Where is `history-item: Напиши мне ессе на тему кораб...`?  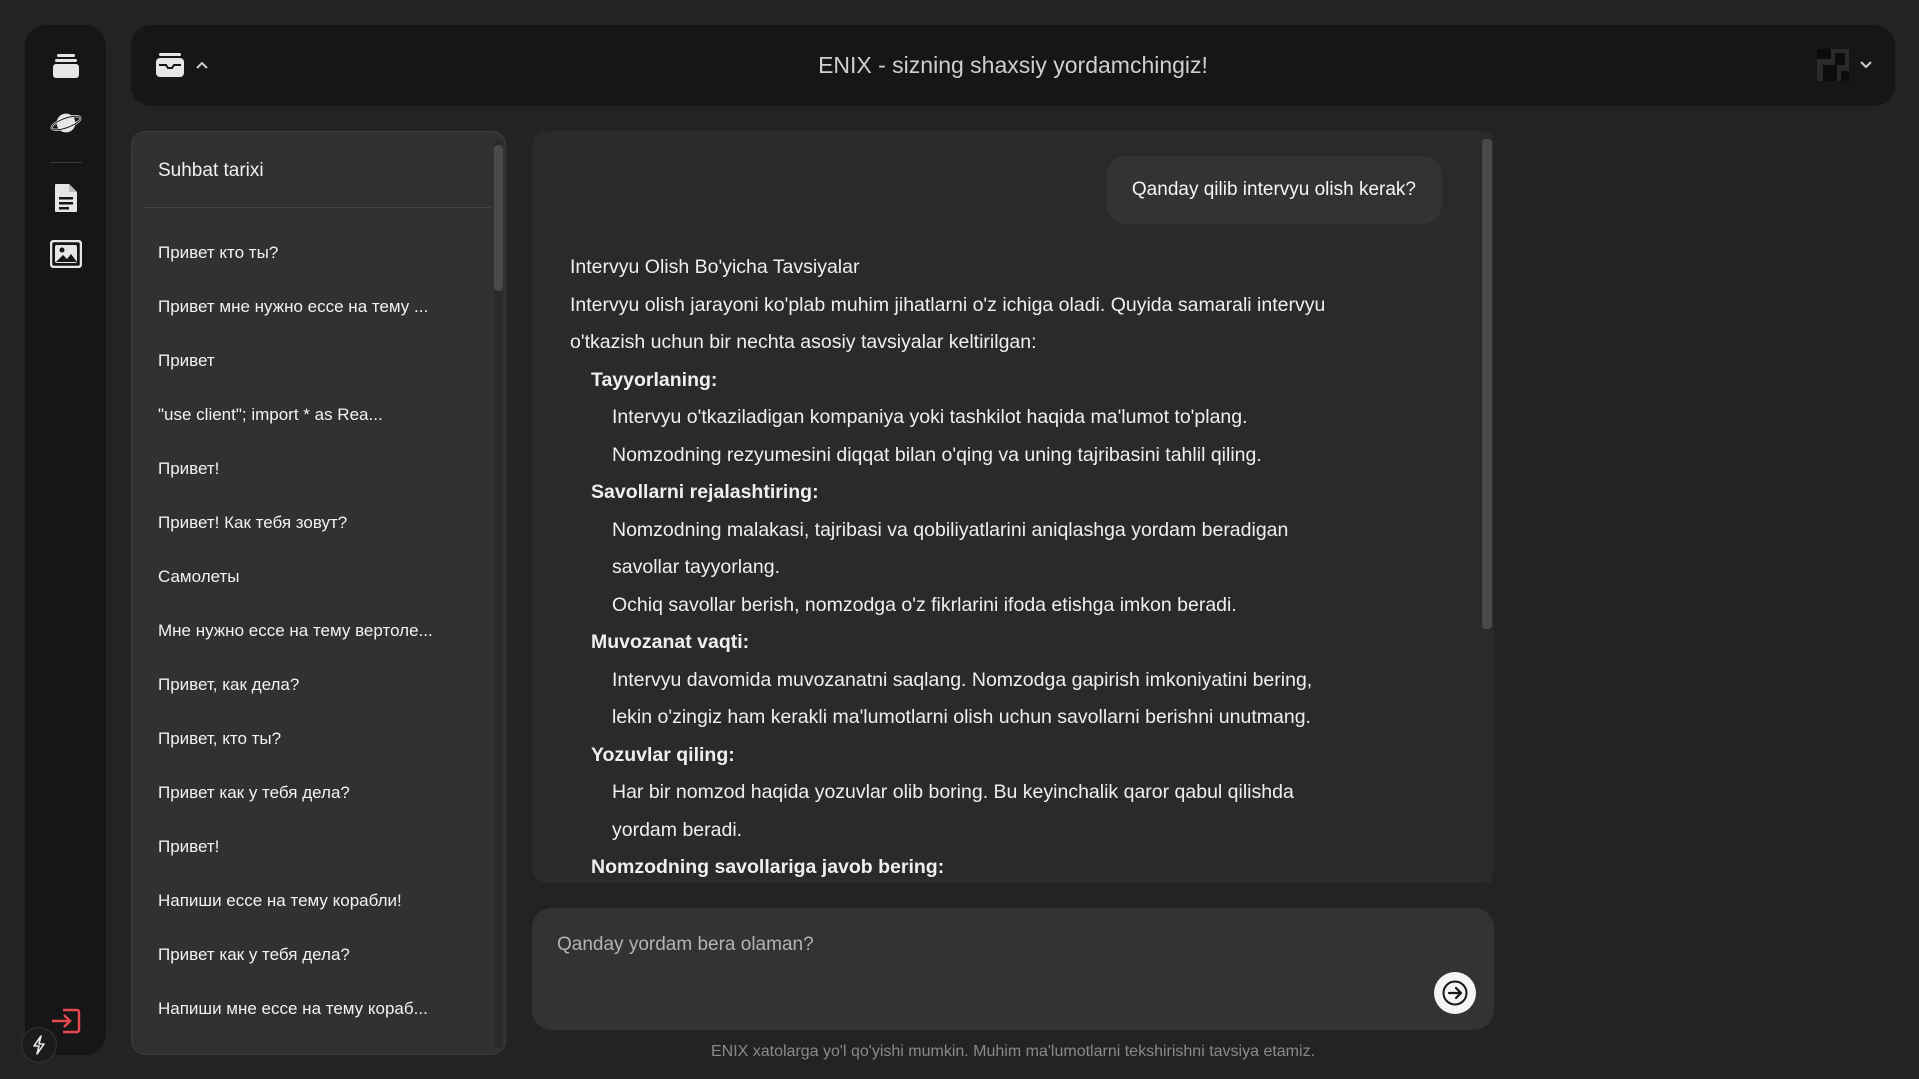 history-item: Напиши мне ессе на тему кораб... is located at coordinates (313, 1009).